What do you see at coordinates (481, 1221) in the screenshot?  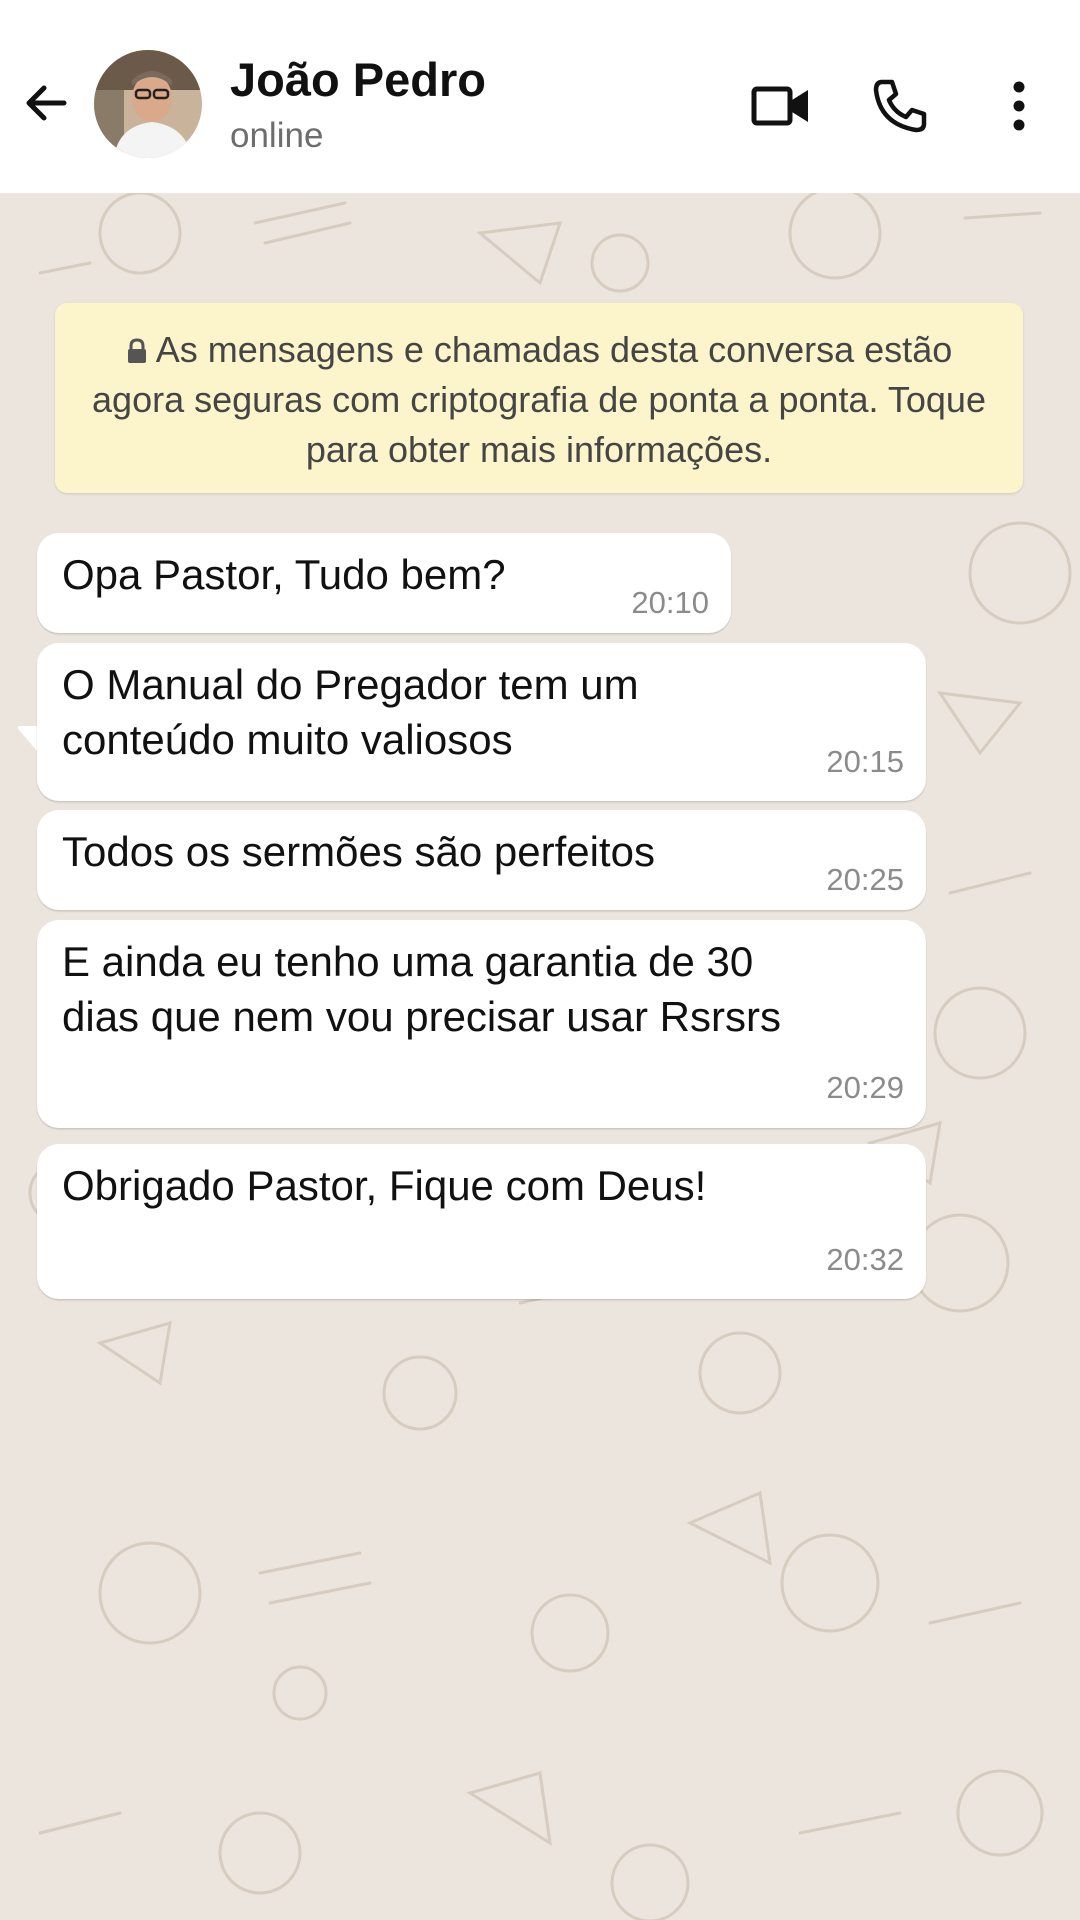 I see `message-bubble: Obrigado Pastor, Fique com Deus! 20:32` at bounding box center [481, 1221].